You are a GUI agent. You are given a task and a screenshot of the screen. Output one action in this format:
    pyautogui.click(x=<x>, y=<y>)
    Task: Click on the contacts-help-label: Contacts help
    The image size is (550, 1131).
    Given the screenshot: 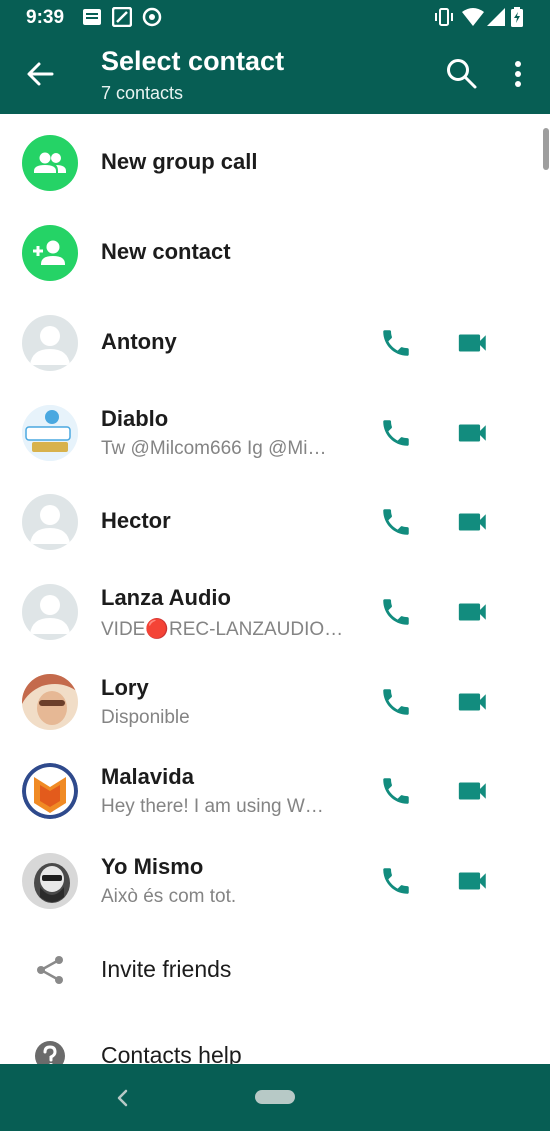 What is the action you would take?
    pyautogui.click(x=171, y=1053)
    